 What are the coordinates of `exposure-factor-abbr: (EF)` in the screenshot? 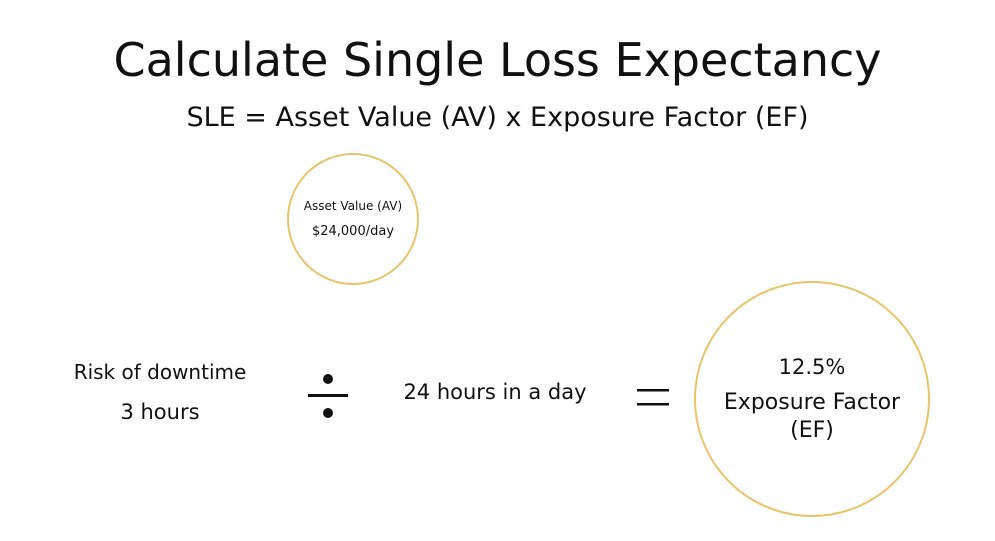 It's located at (812, 430).